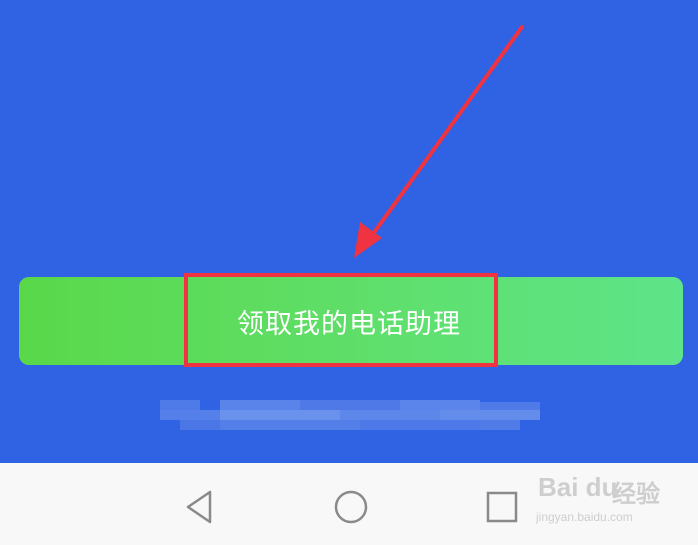  What do you see at coordinates (351, 417) in the screenshot?
I see `blurred-text` at bounding box center [351, 417].